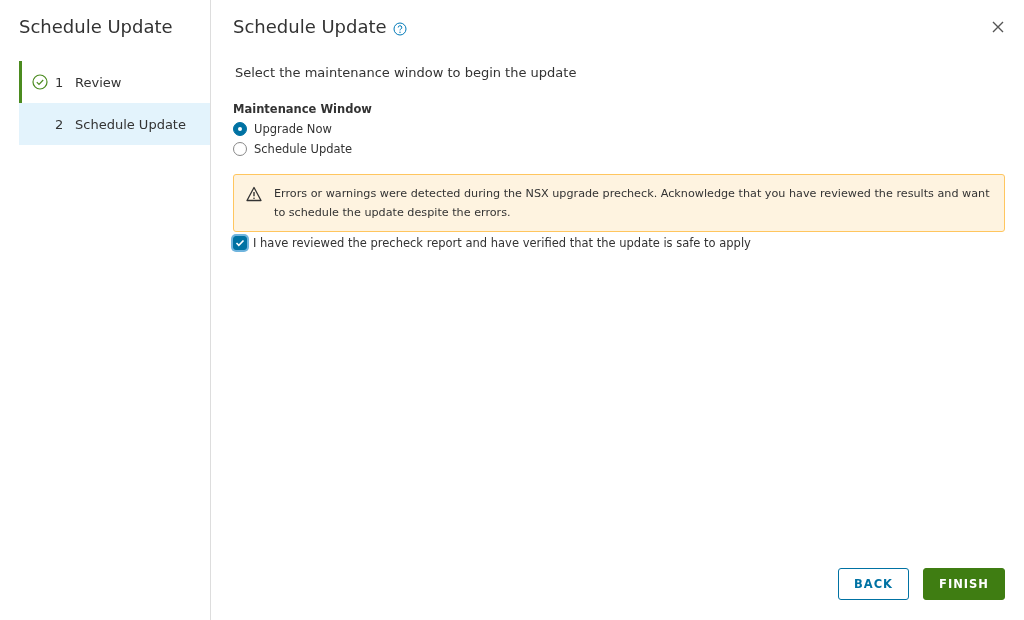 This screenshot has width=1024, height=620. Describe the element at coordinates (303, 109) in the screenshot. I see `group-label: Maintenance Window` at that location.